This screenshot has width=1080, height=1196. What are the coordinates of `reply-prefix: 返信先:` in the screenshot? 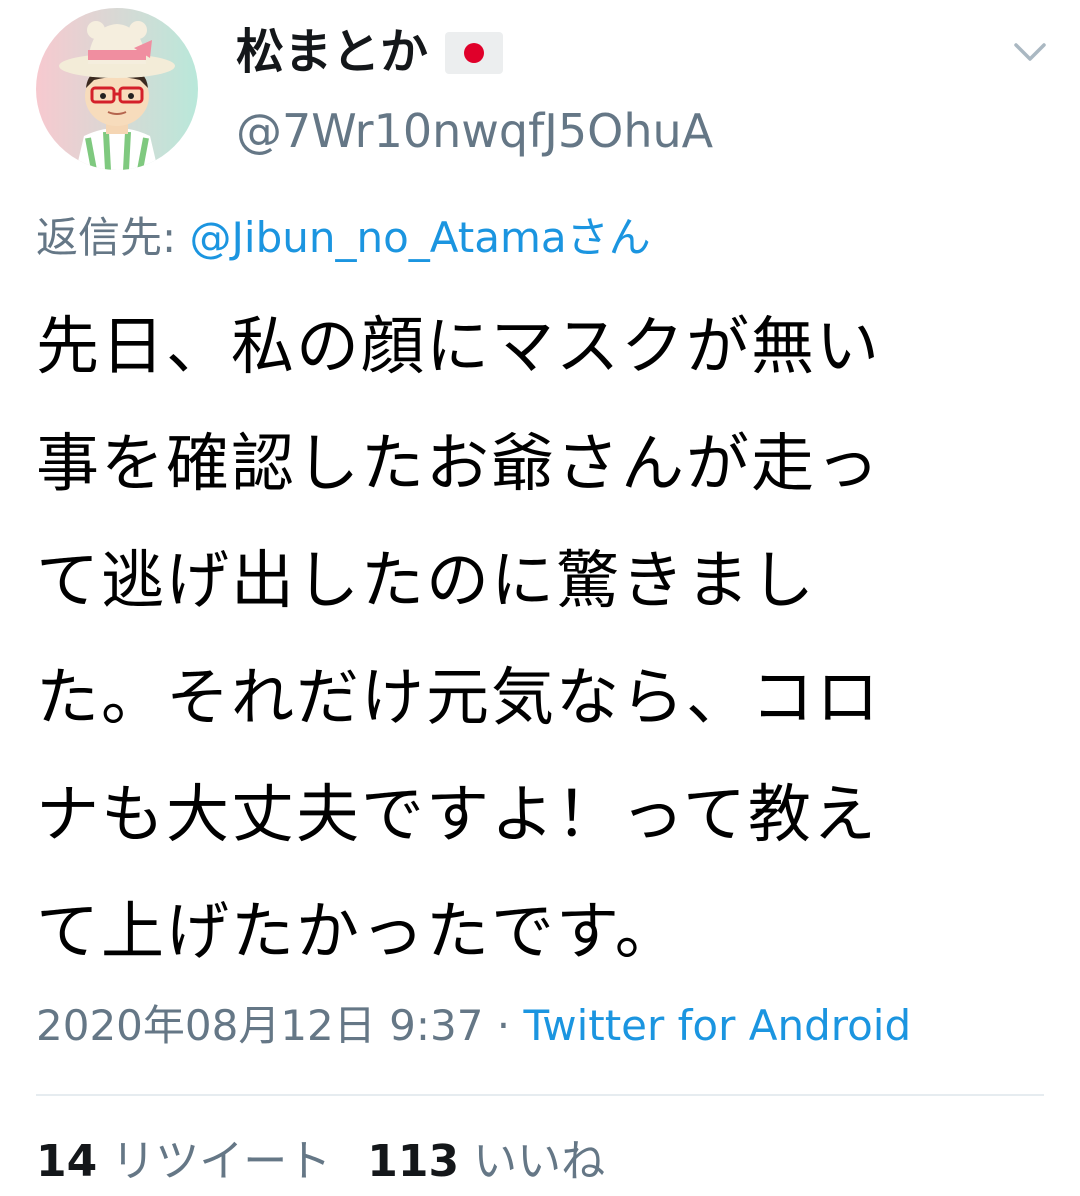 It's located at (113, 237).